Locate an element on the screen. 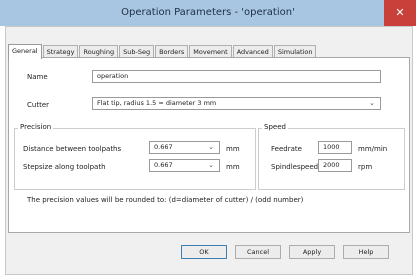 This screenshot has width=416, height=278. tab-general: General is located at coordinates (25, 51).